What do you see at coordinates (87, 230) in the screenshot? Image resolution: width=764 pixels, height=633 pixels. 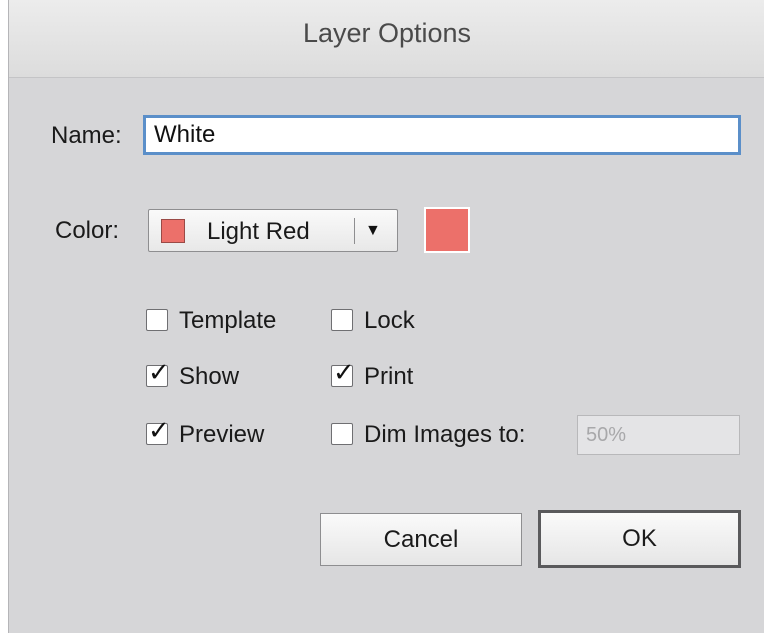 I see `color-label: Color:` at bounding box center [87, 230].